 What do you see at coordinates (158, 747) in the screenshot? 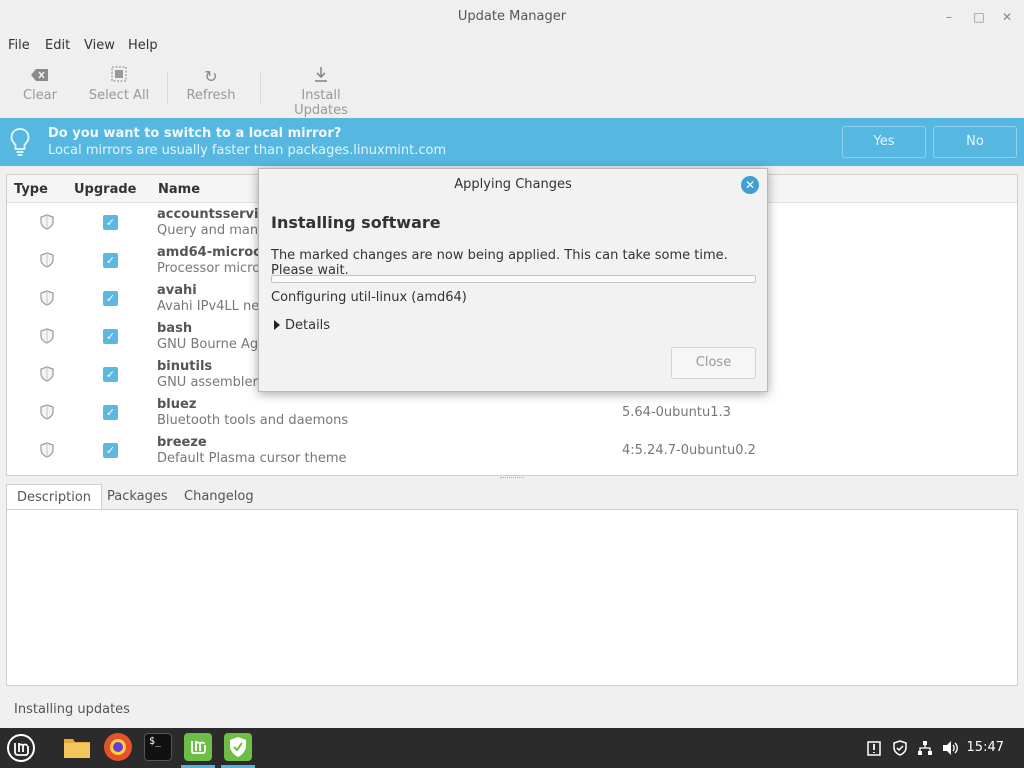
I see `terminal-icon: $_` at bounding box center [158, 747].